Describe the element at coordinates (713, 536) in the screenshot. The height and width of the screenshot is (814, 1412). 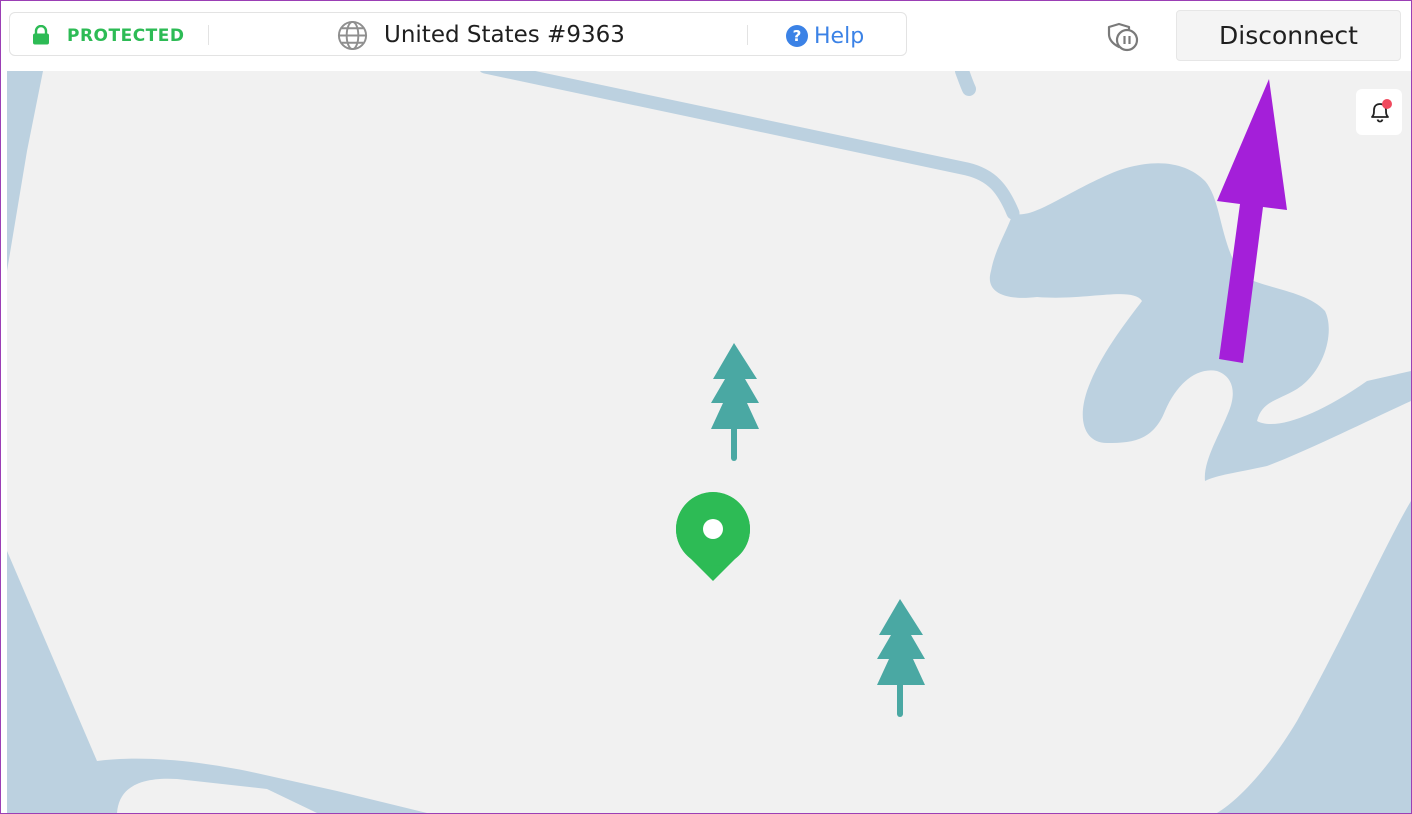
I see `map-pin-icon` at that location.